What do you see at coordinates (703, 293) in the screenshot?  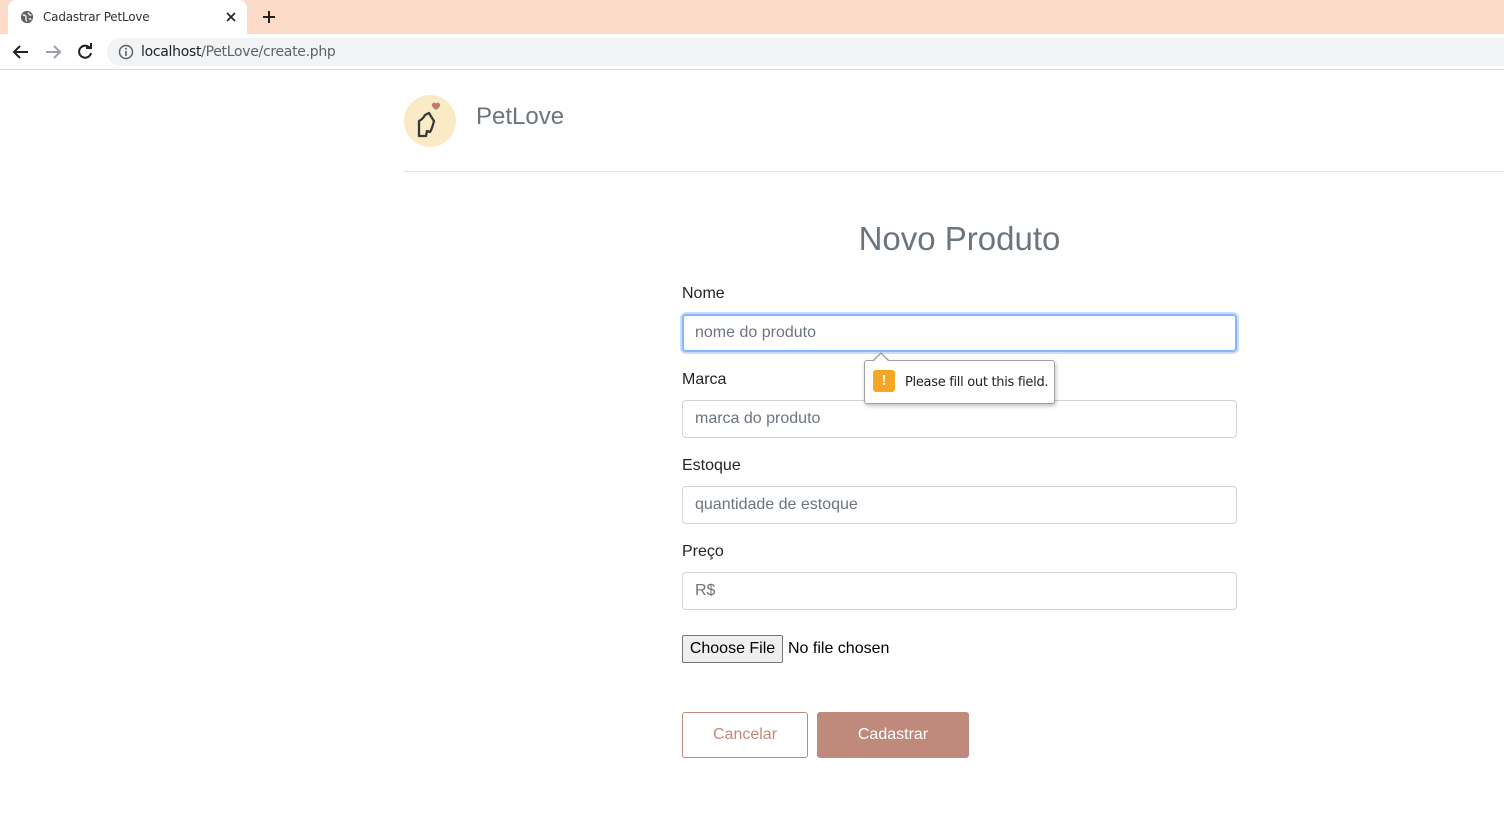 I see `nome-label: Nome` at bounding box center [703, 293].